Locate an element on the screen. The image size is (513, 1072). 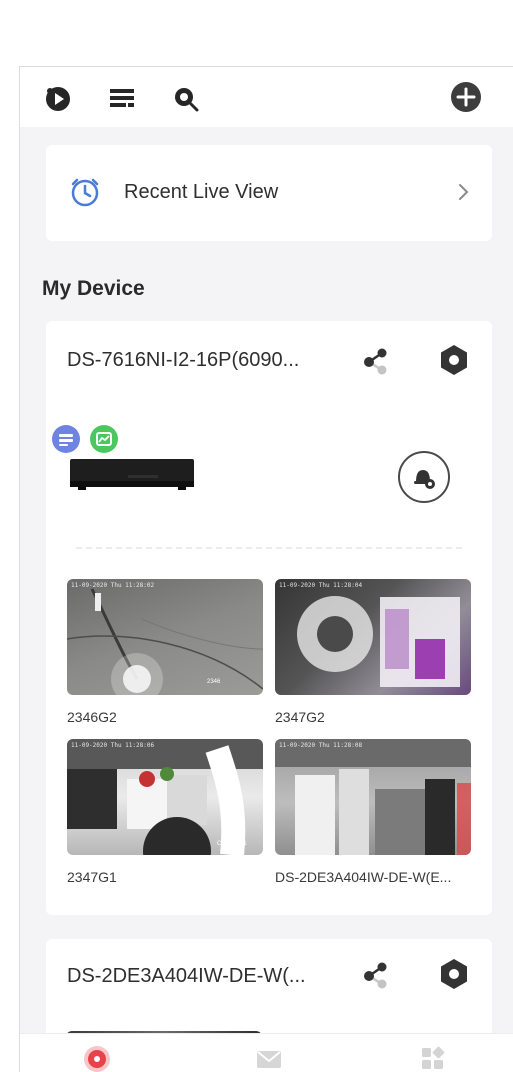
thumbnail-overlay-label: 2346 is located at coordinates (214, 682).